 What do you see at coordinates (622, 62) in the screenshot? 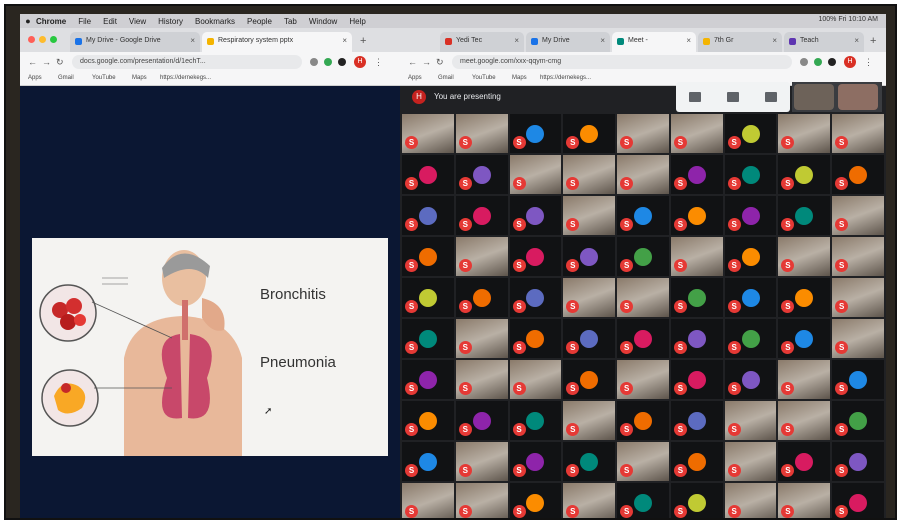
I see `url-field: meet.google.com/xxx-qqym-cmg` at bounding box center [622, 62].